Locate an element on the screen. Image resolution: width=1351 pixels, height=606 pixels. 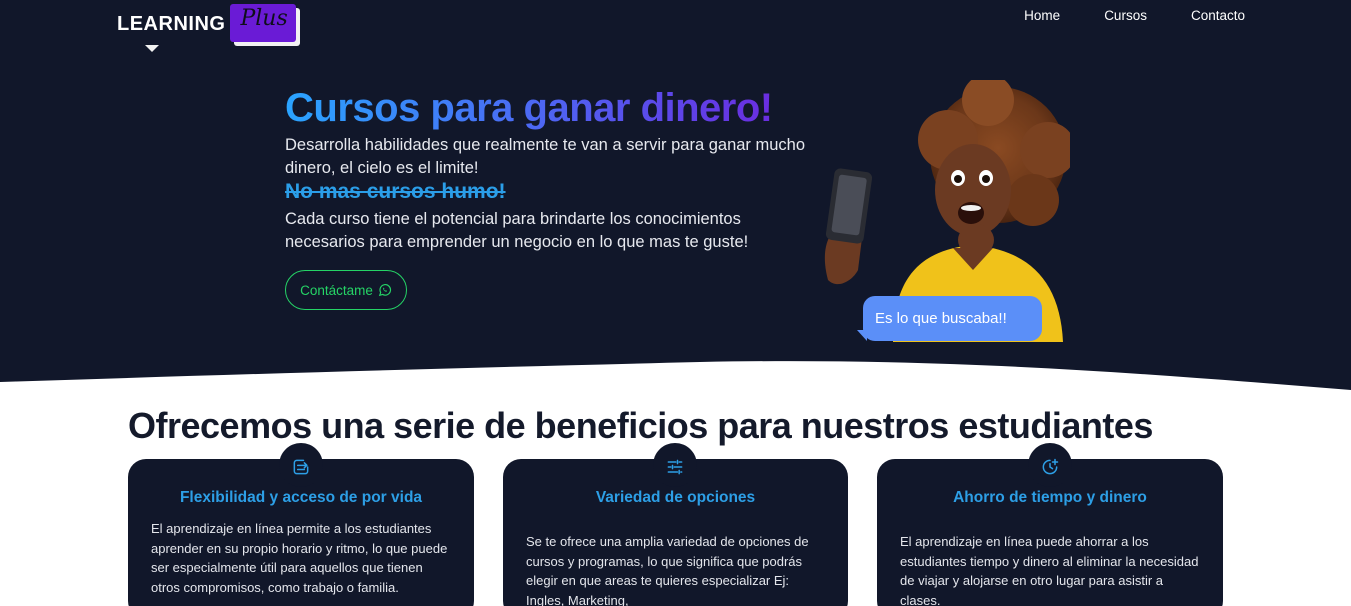
whatsapp-icon is located at coordinates (384, 290).